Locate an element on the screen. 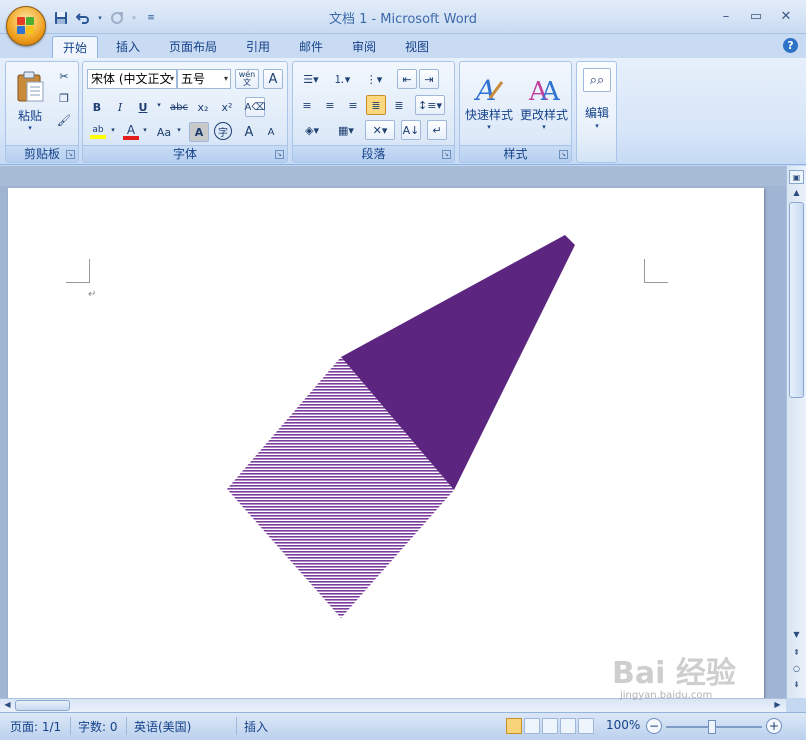 This screenshot has height=740, width=806. zoom-slider-thumb is located at coordinates (712, 727).